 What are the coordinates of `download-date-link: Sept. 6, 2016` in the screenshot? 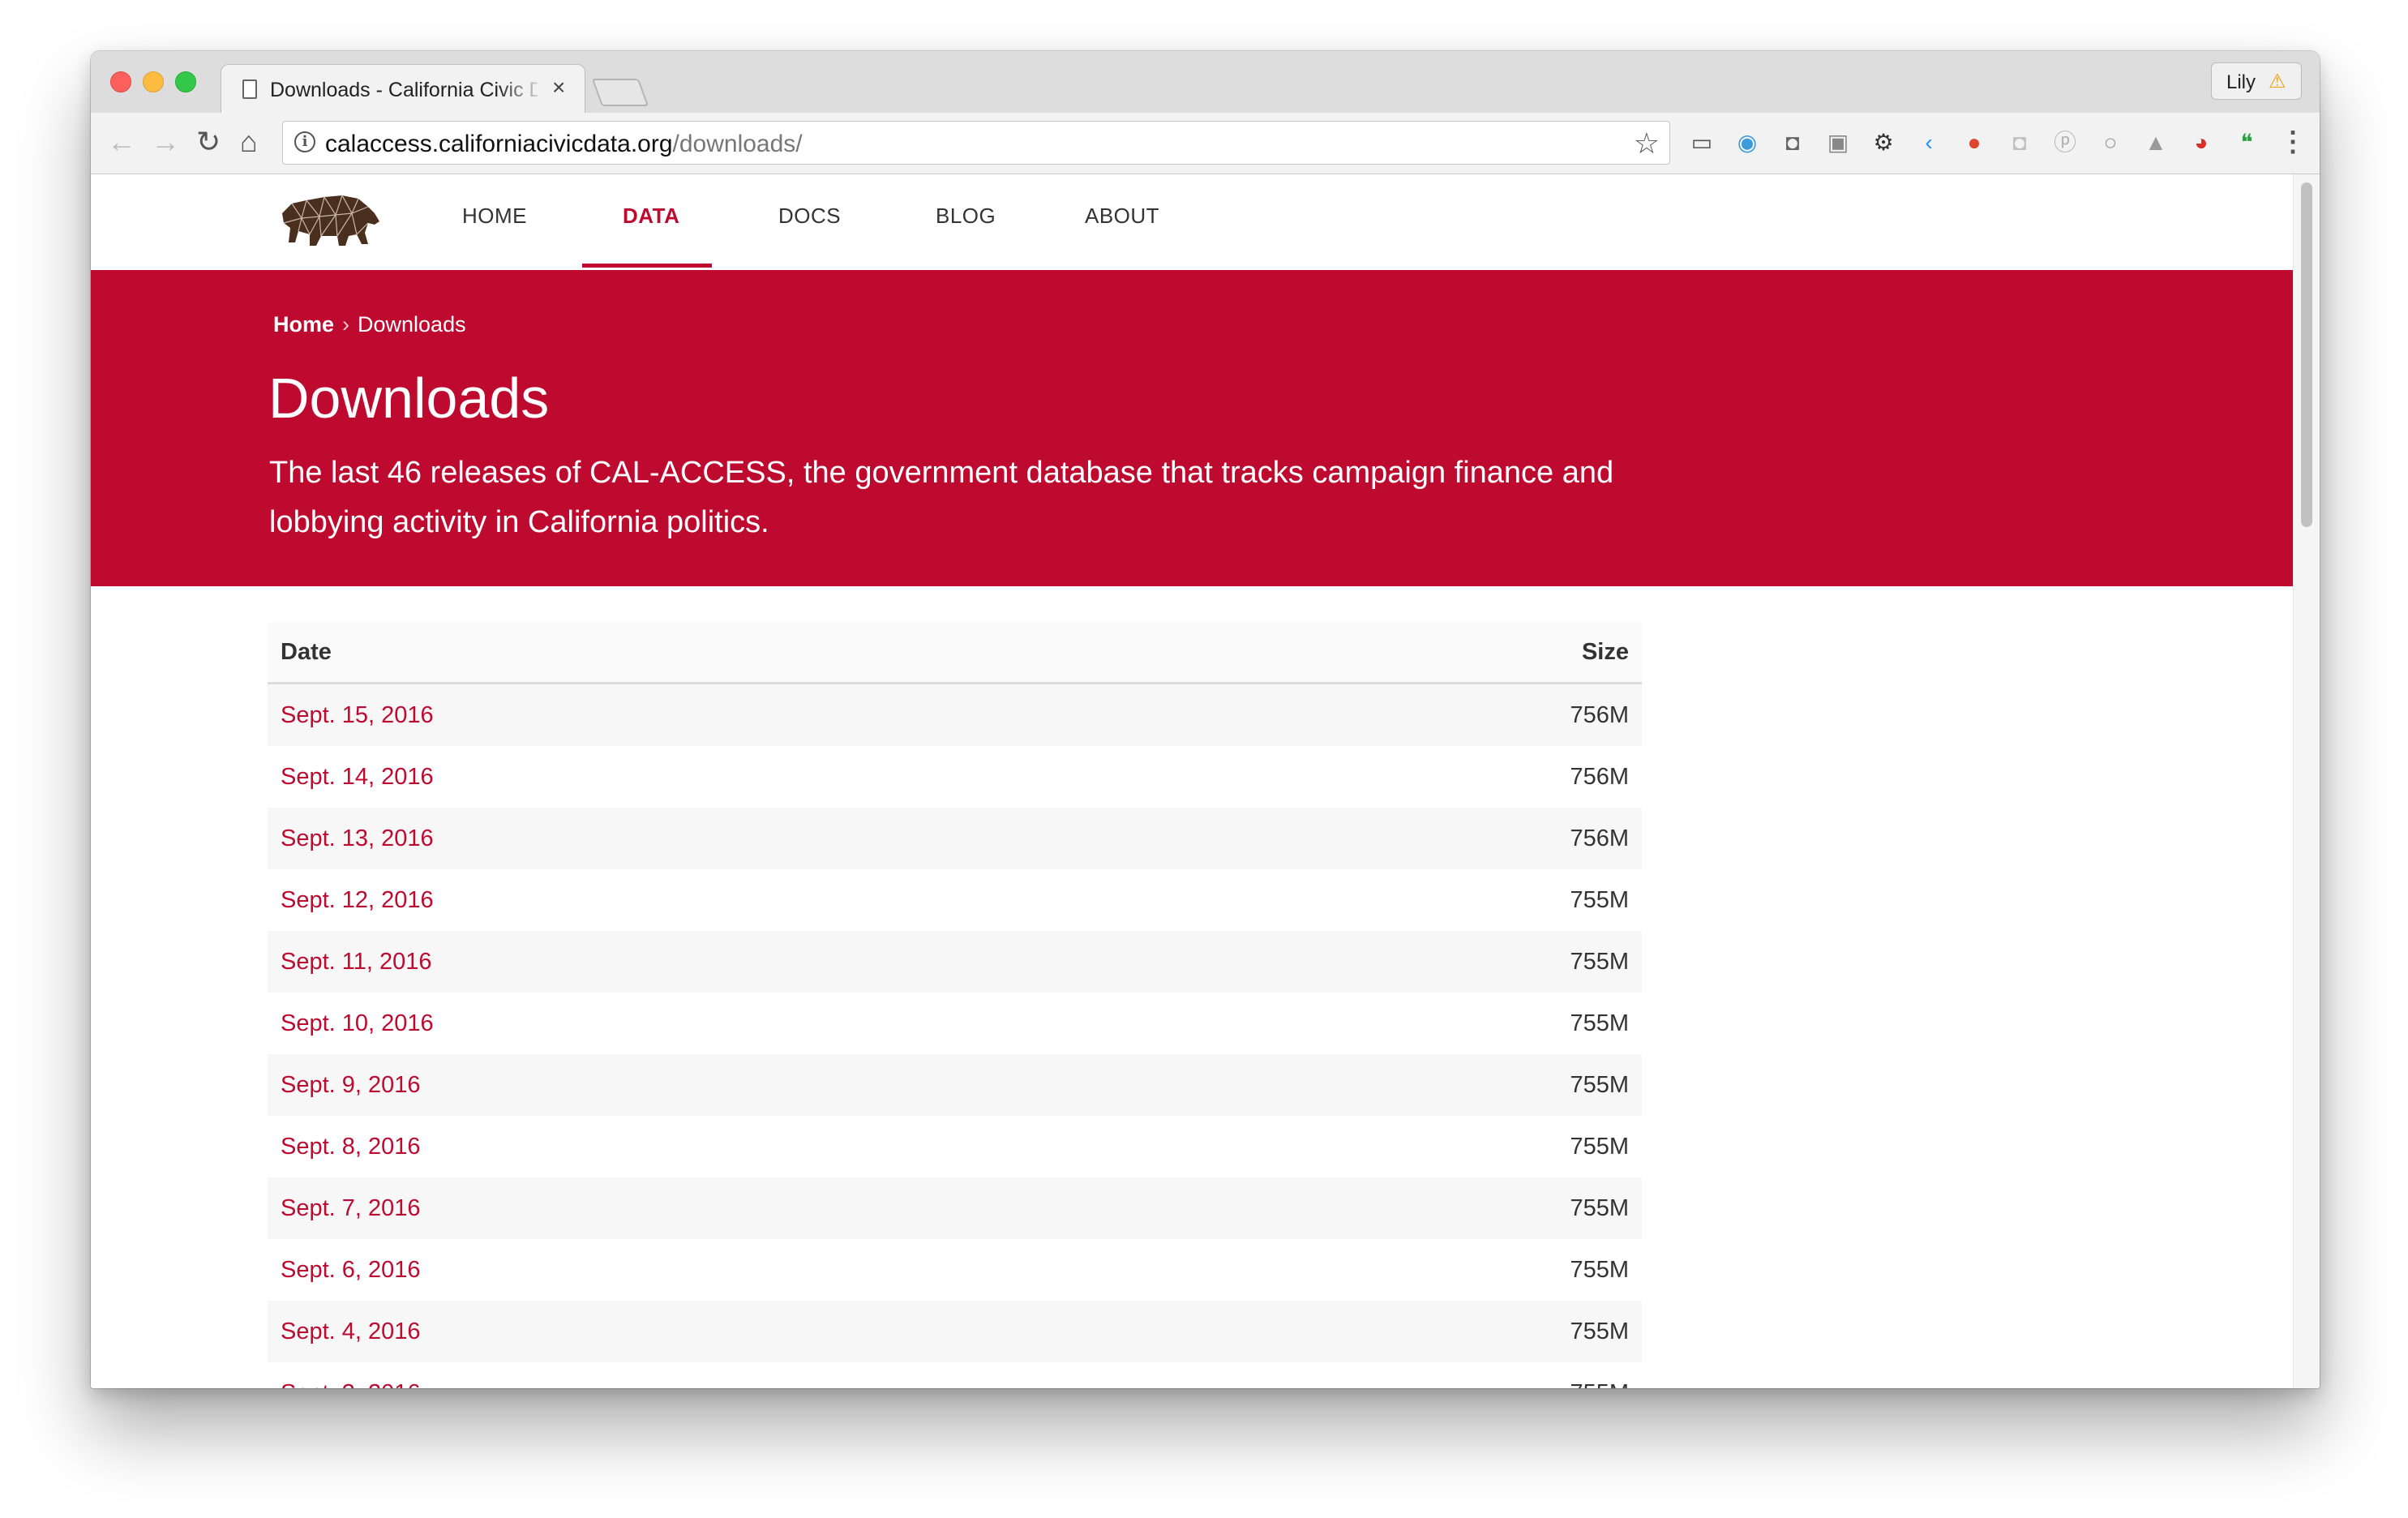 It's located at (735, 1270).